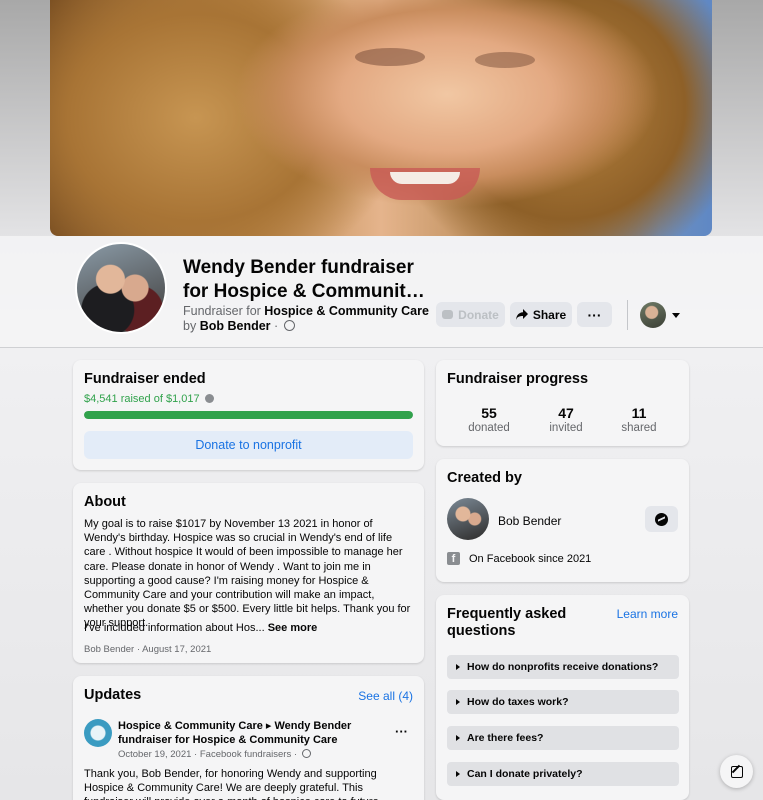 The image size is (763, 800). Describe the element at coordinates (489, 428) in the screenshot. I see `stat-label: donated` at that location.